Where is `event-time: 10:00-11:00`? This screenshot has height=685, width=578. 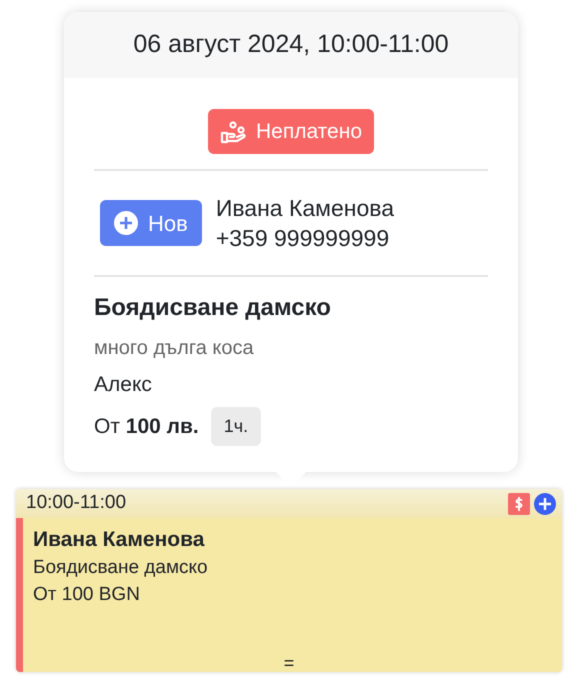 event-time: 10:00-11:00 is located at coordinates (76, 503).